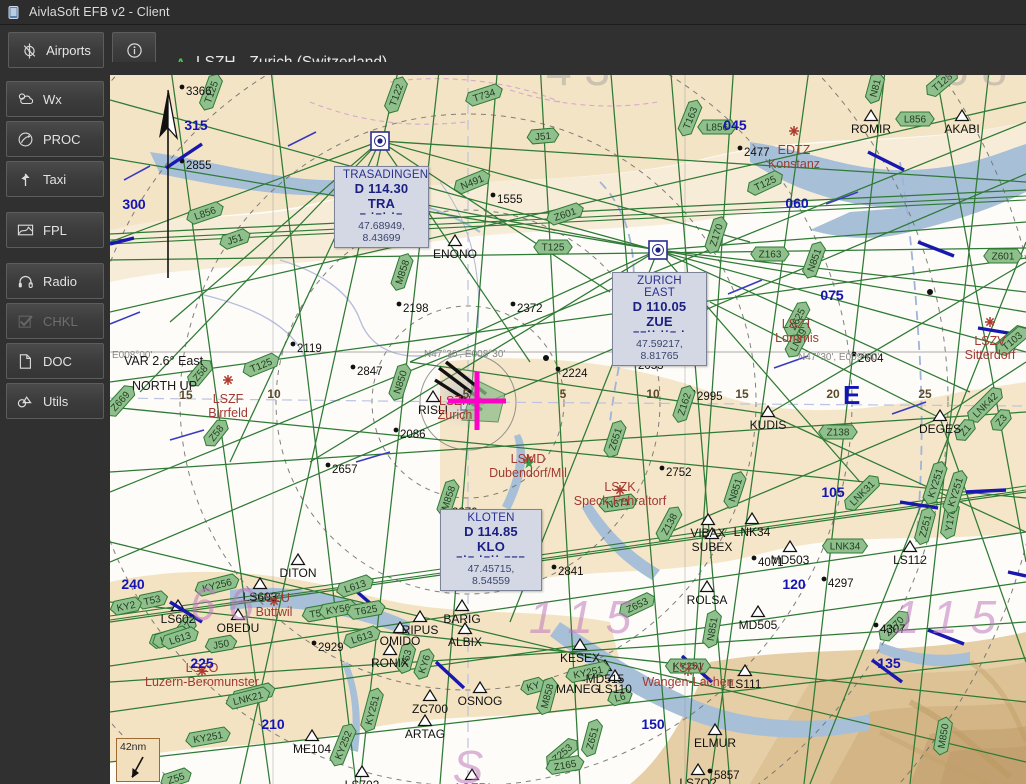  I want to click on spot-elevation-label: 2995, so click(710, 397).